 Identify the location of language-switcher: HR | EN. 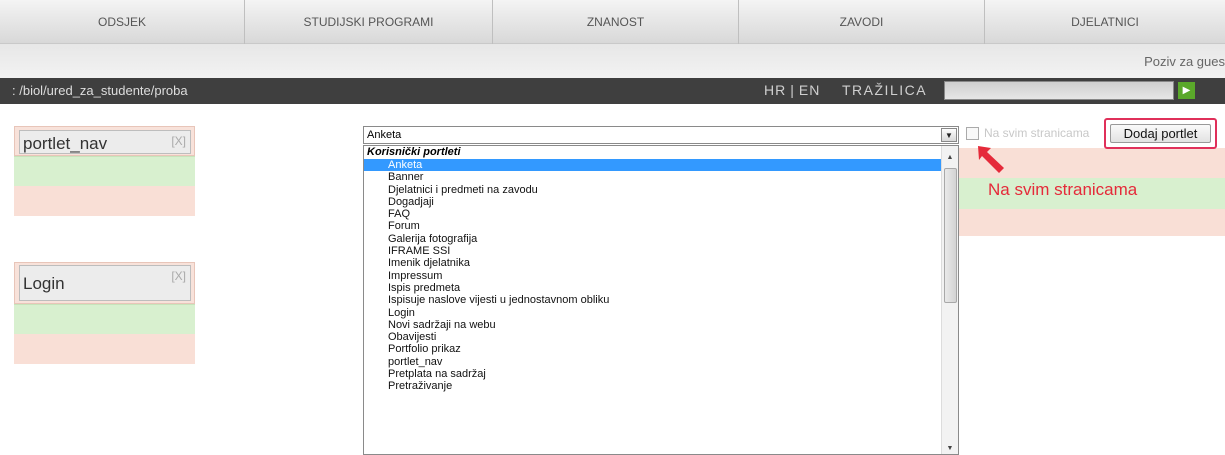
(792, 90).